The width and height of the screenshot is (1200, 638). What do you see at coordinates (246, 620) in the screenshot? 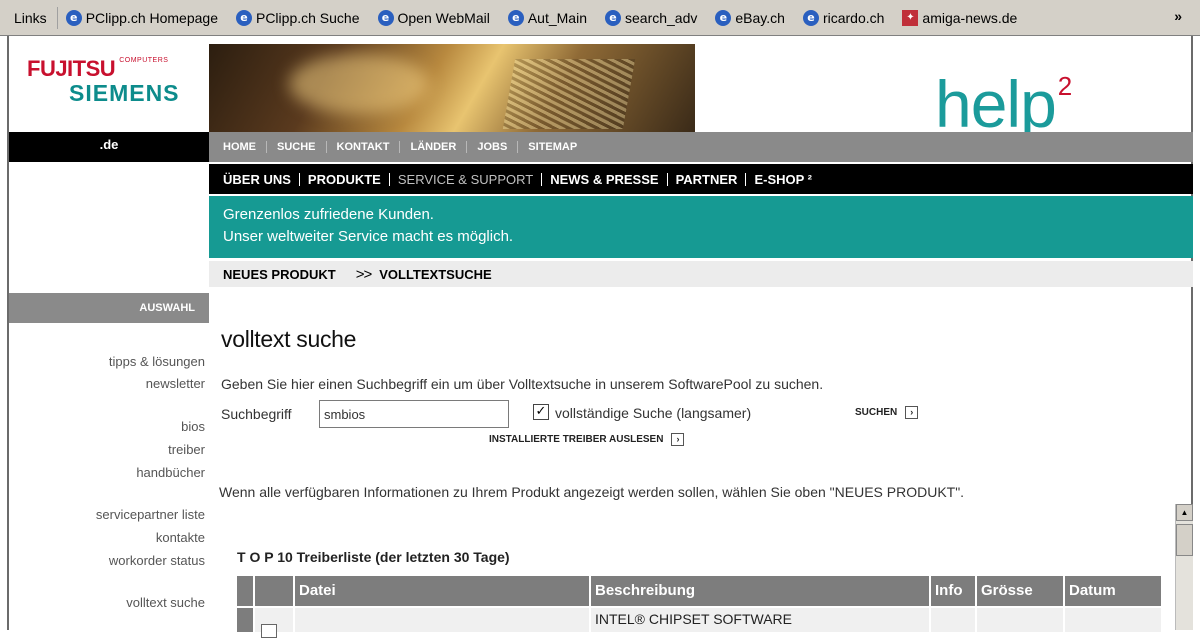
I see `row-marker` at bounding box center [246, 620].